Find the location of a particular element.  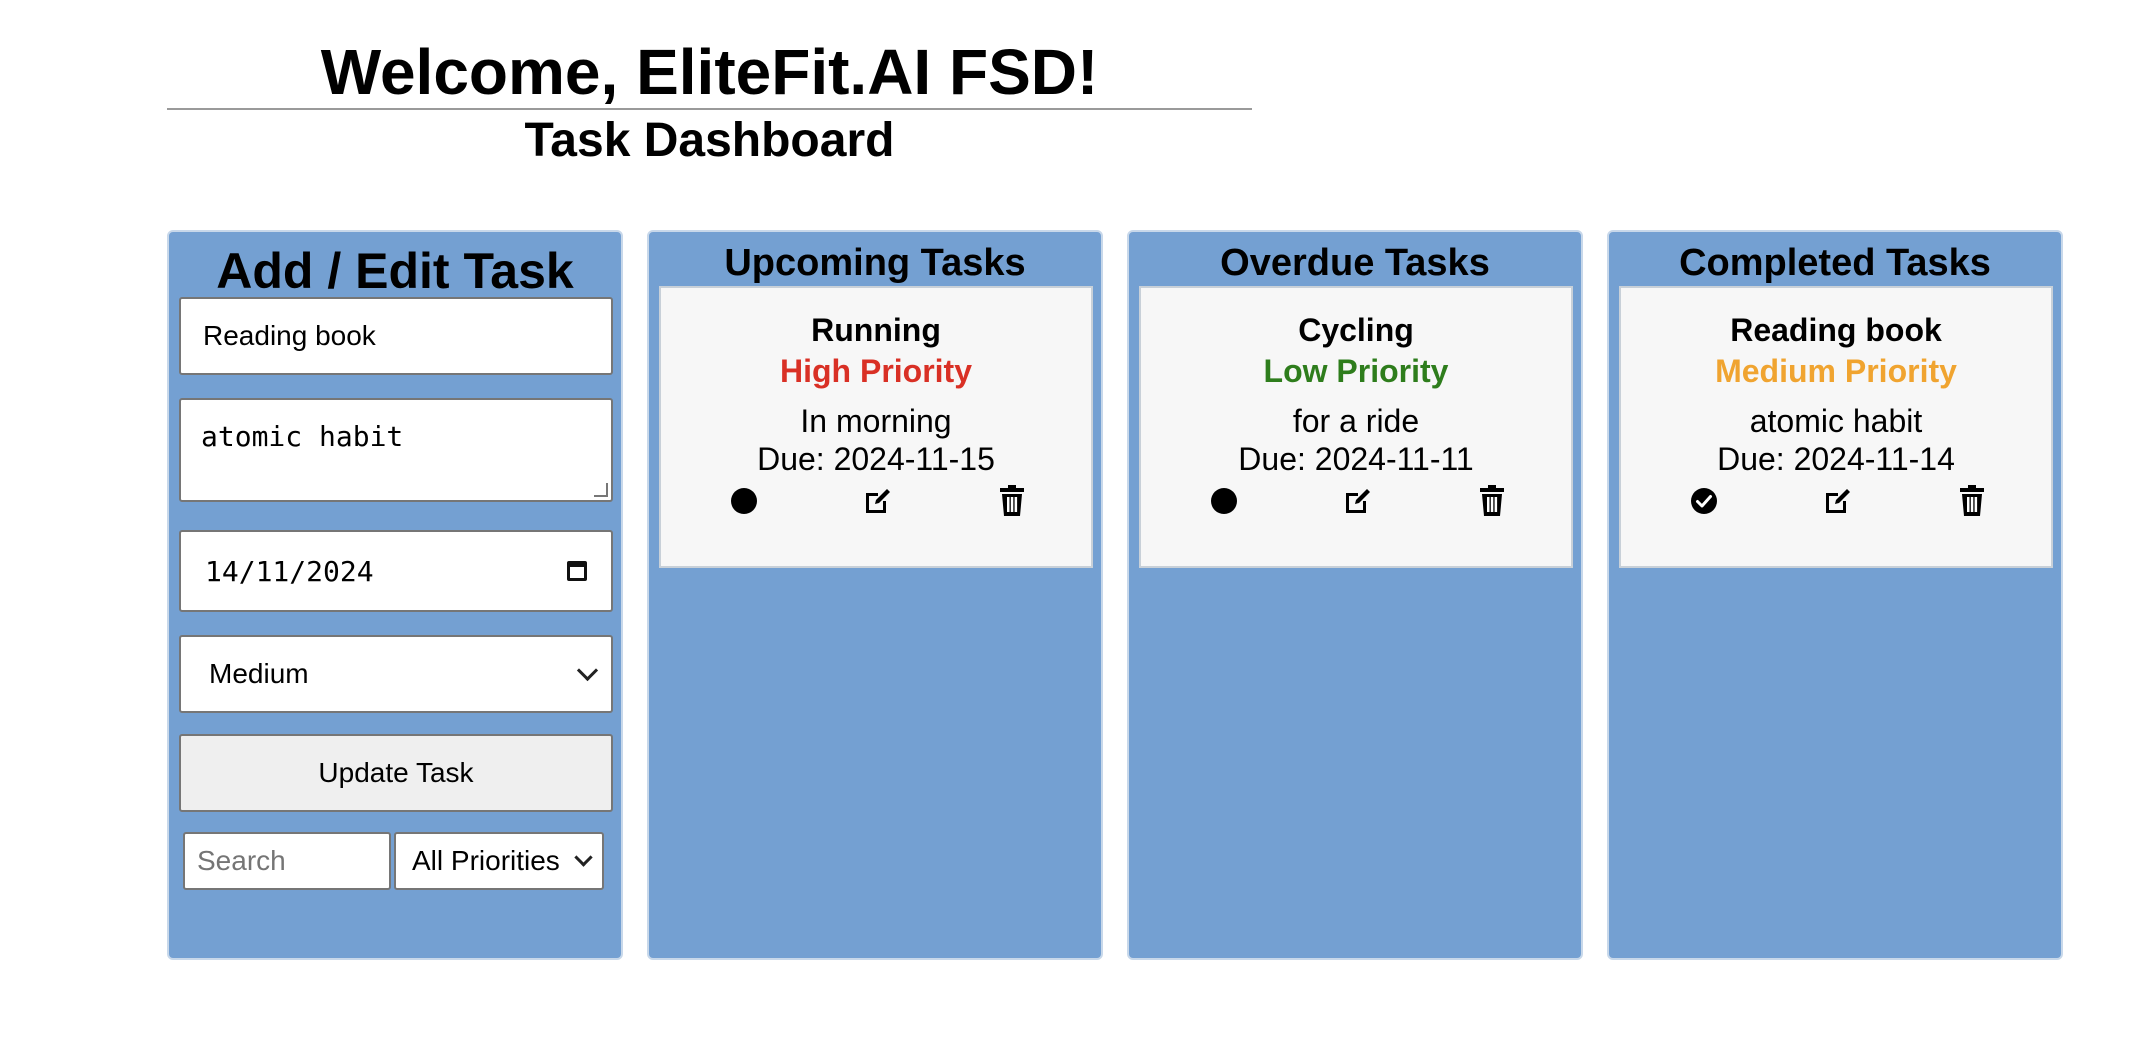

task-priority: Medium Priority is located at coordinates (1836, 371).